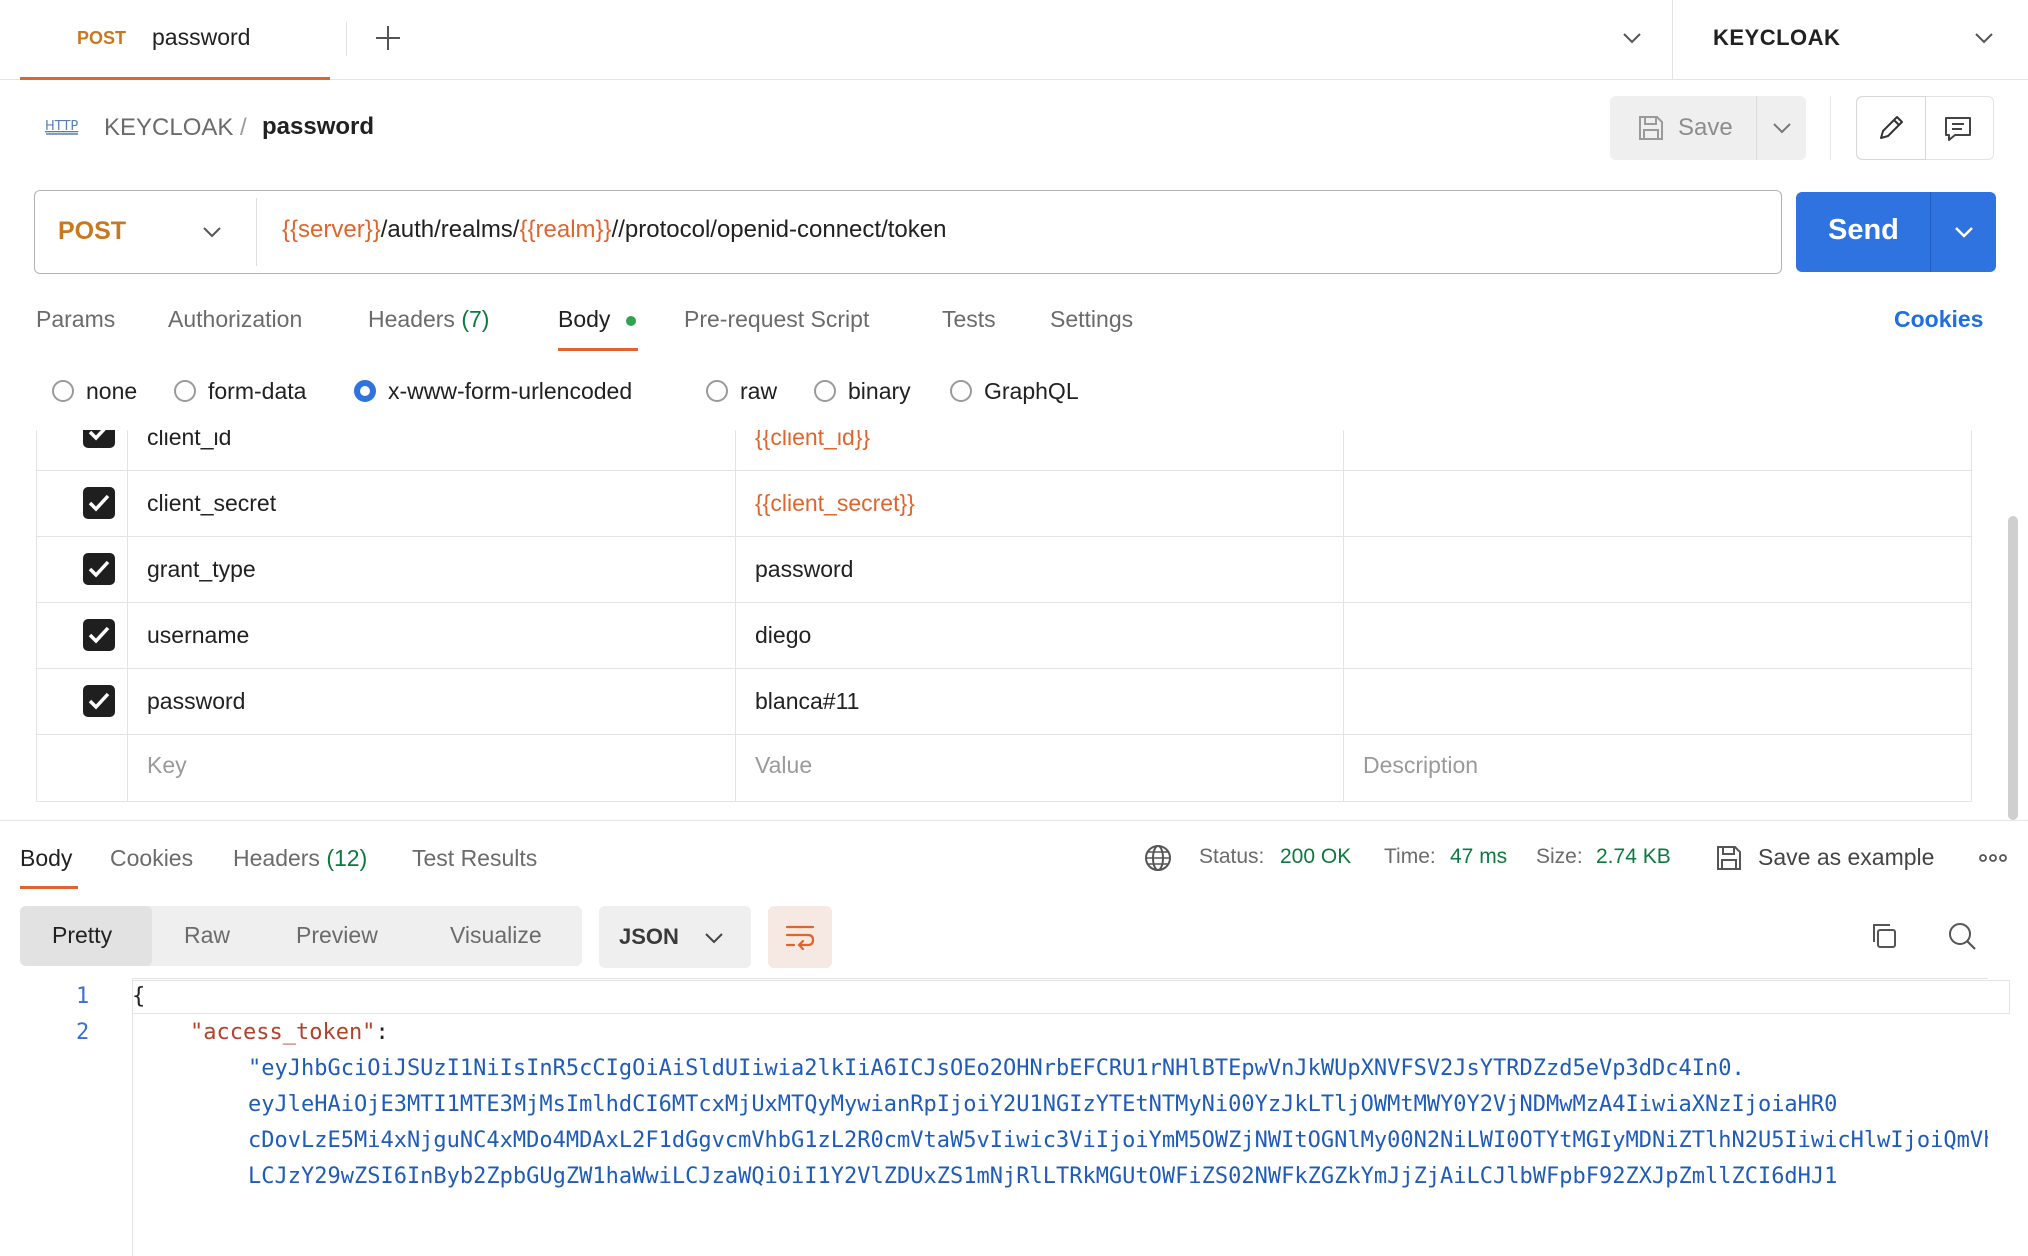  I want to click on save-button: Save, so click(1705, 128).